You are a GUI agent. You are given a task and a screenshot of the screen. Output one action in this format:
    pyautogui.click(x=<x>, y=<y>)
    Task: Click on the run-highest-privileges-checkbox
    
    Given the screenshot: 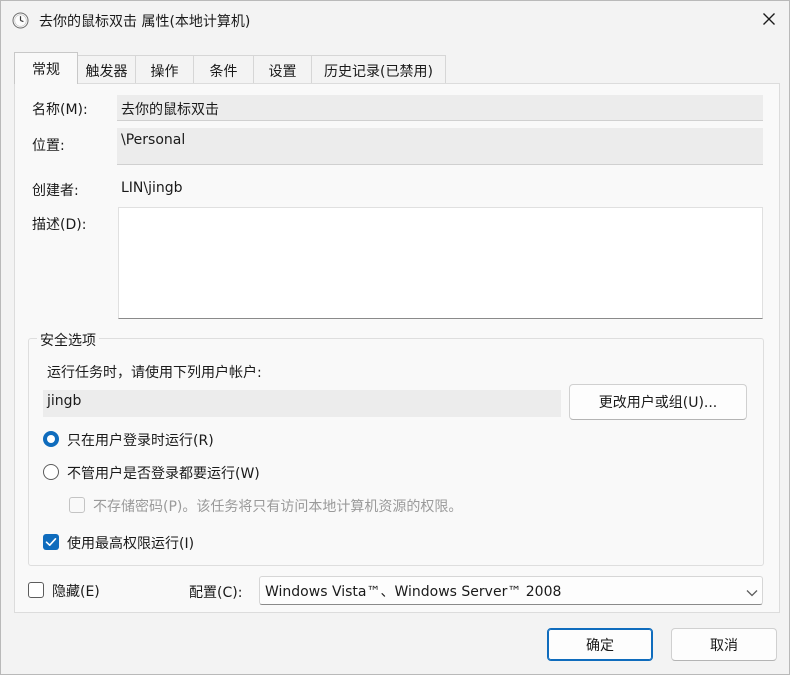 What is the action you would take?
    pyautogui.click(x=51, y=542)
    